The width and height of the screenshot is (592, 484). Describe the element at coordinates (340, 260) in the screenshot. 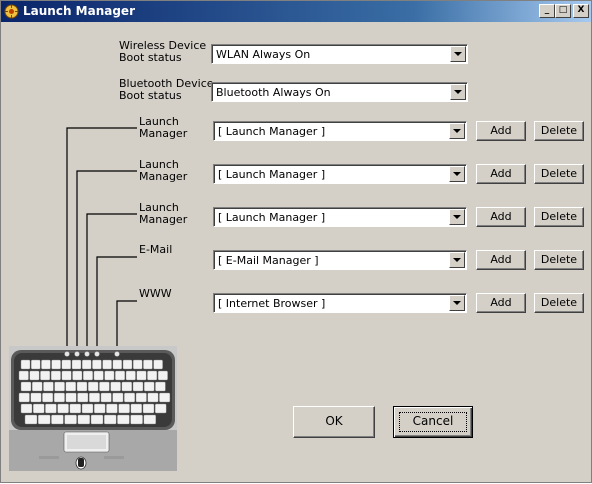

I see `email-select: [ E-Mail Manager ]` at that location.